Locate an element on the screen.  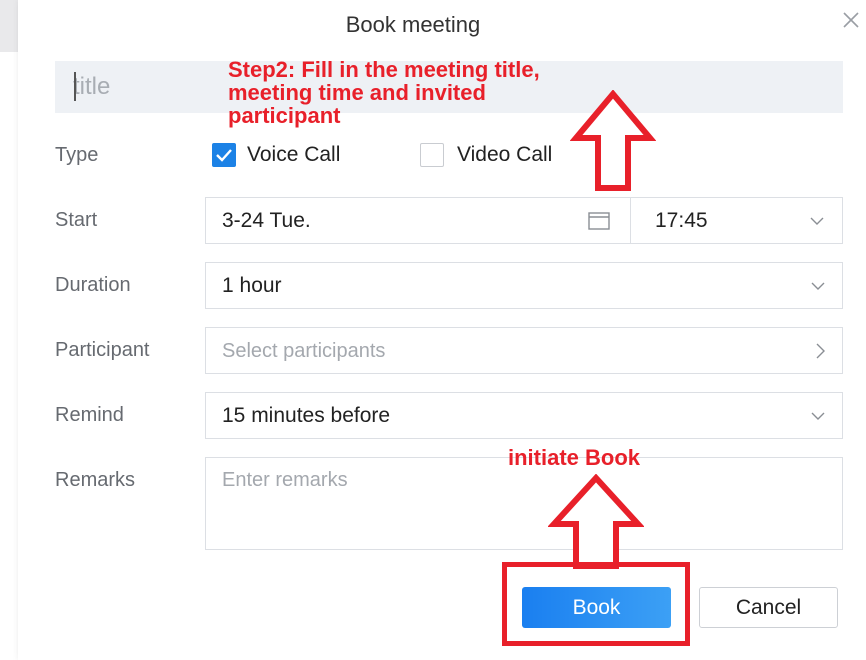
close-icon is located at coordinates (851, 20).